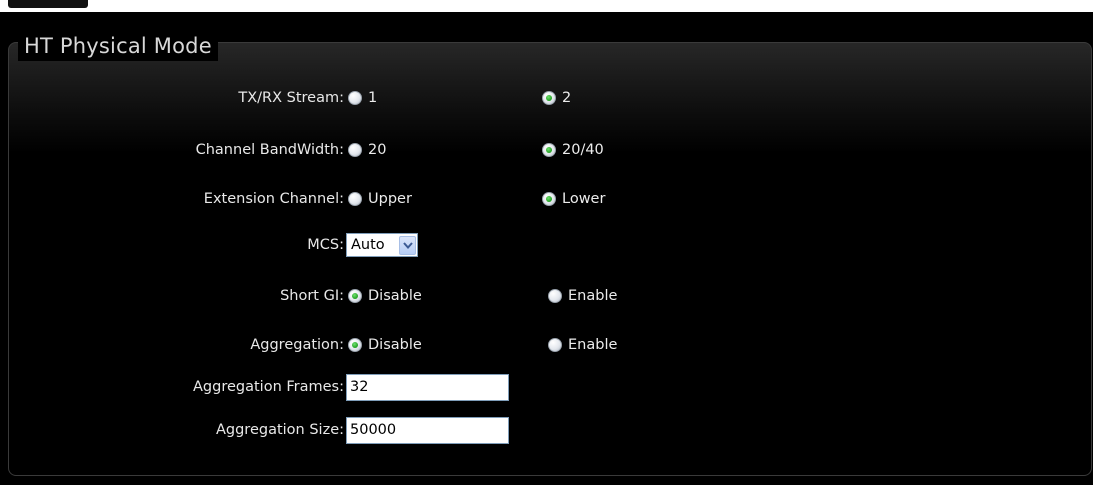 This screenshot has height=485, width=1093. I want to click on aggregation-size-label: Aggregation Size:, so click(279, 430).